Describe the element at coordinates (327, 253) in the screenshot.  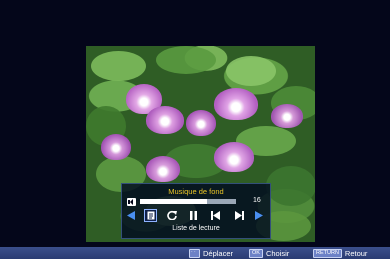
I see `return-key: RETURN` at that location.